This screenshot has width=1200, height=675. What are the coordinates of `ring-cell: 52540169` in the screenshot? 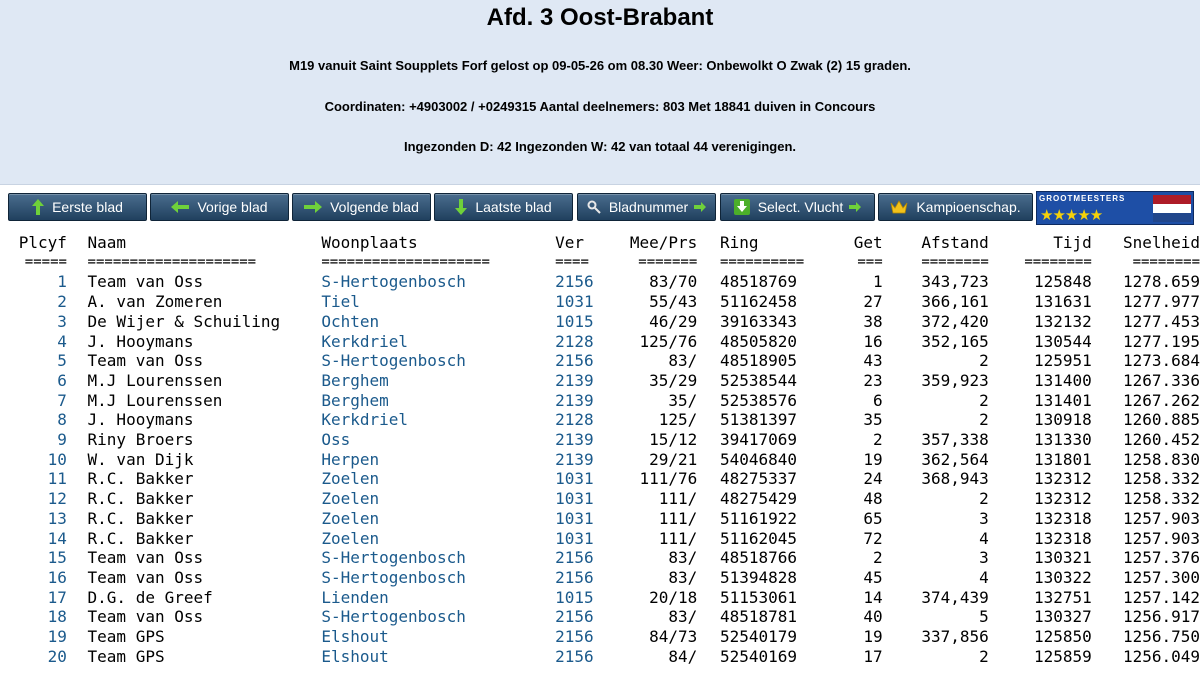 It's located at (758, 656).